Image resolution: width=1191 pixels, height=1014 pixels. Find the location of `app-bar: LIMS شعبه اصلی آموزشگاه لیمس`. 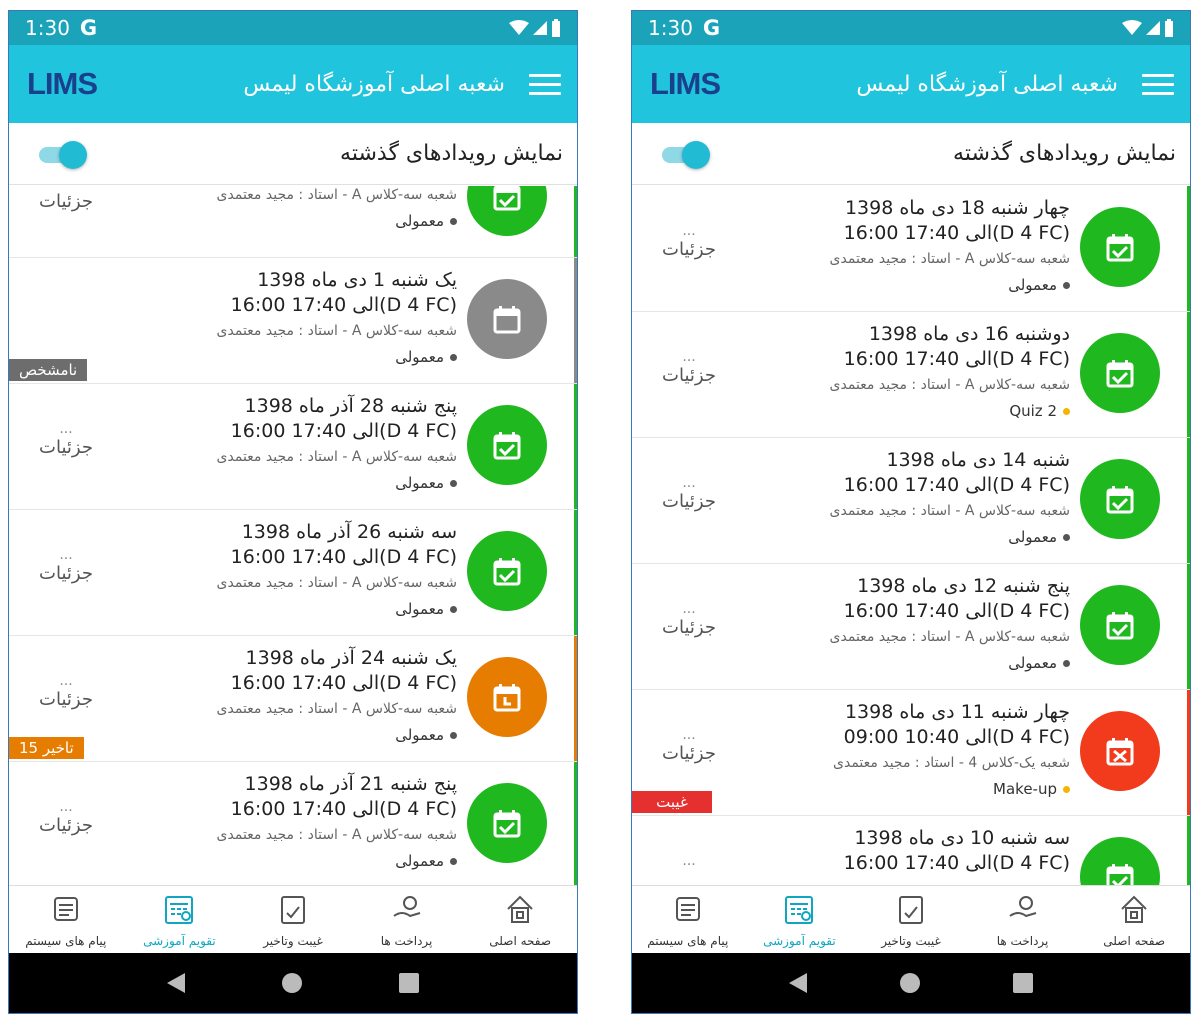

app-bar: LIMS شعبه اصلی آموزشگاه لیمس is located at coordinates (293, 84).